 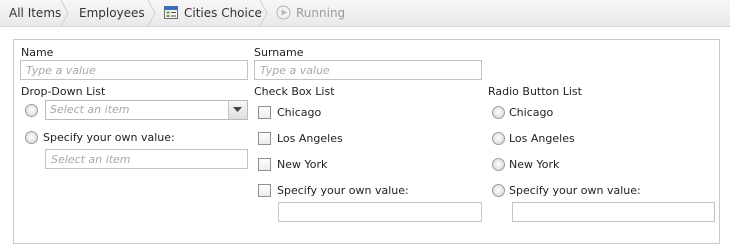 What do you see at coordinates (31, 110) in the screenshot?
I see `dropdown-radio` at bounding box center [31, 110].